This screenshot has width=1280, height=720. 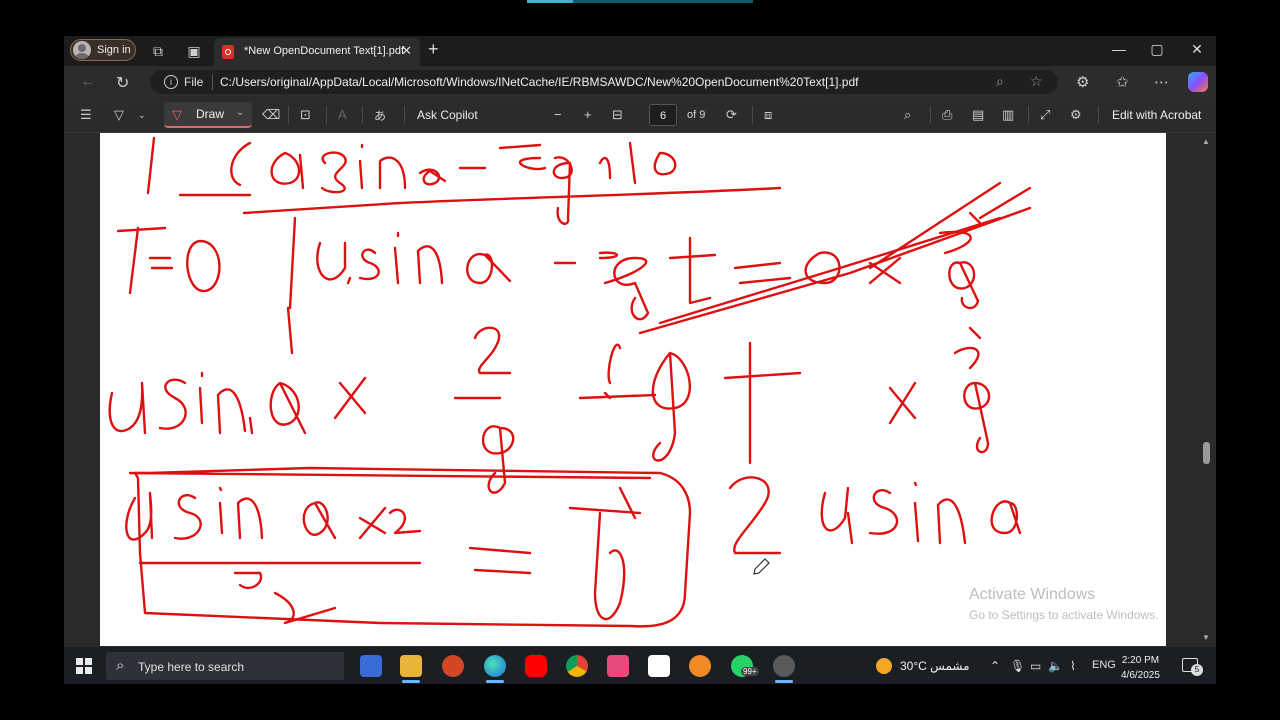 What do you see at coordinates (371, 666) in the screenshot?
I see `store-icon` at bounding box center [371, 666].